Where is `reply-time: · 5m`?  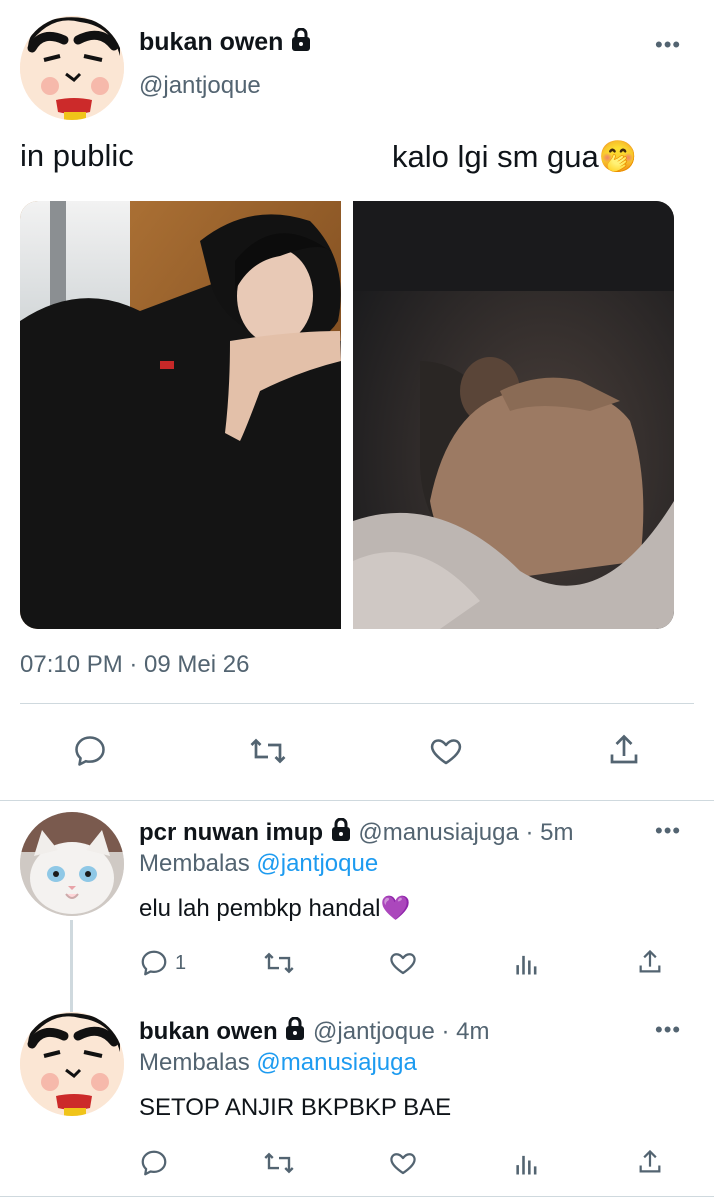
reply-time: · 5m is located at coordinates (549, 832).